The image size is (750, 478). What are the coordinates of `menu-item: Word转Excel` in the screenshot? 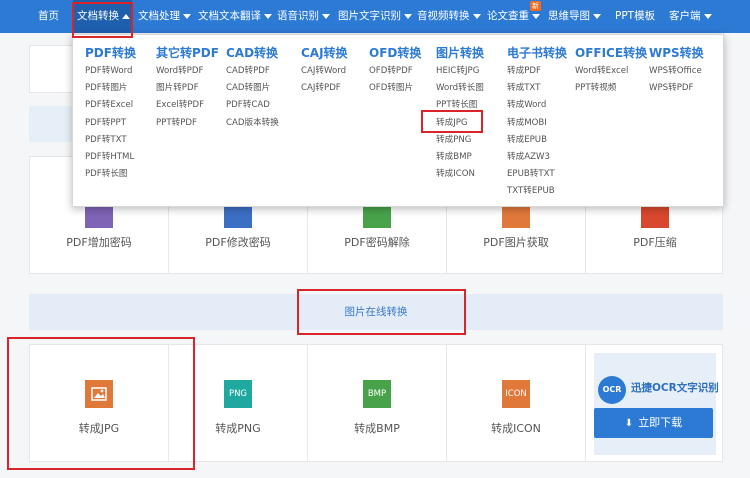 It's located at (611, 71).